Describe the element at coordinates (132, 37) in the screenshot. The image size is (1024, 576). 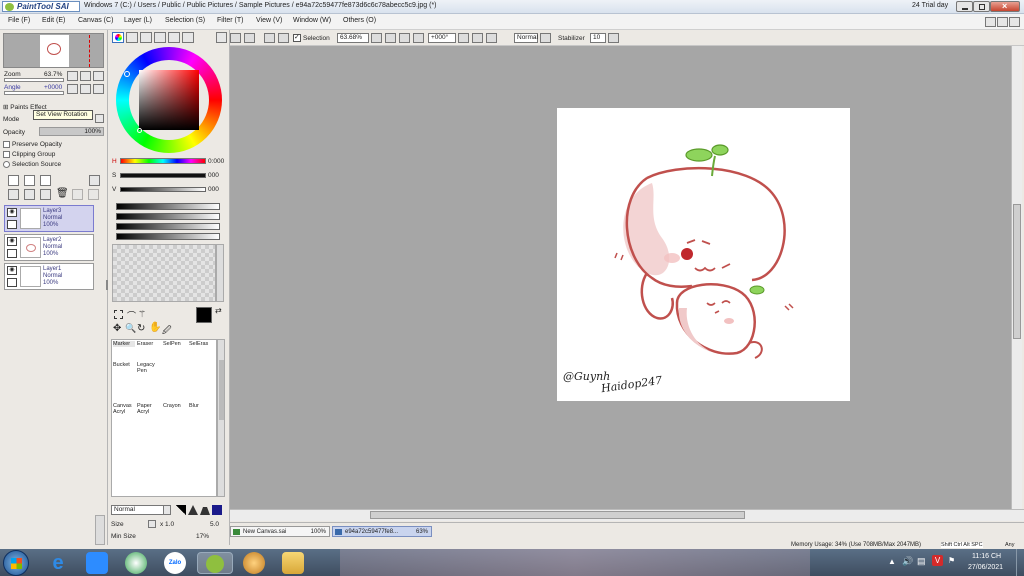
I see `rgb-slider-tab` at that location.